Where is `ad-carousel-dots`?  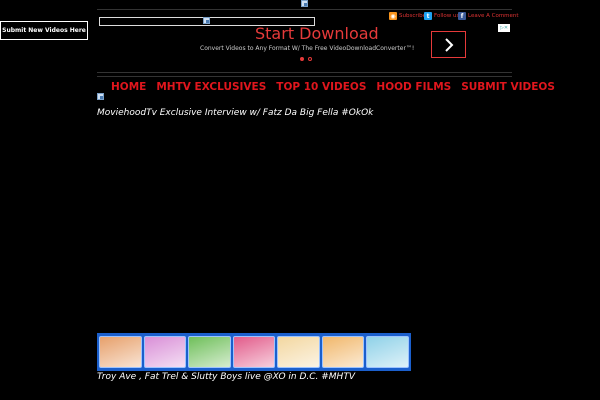
ad-carousel-dots is located at coordinates (306, 59).